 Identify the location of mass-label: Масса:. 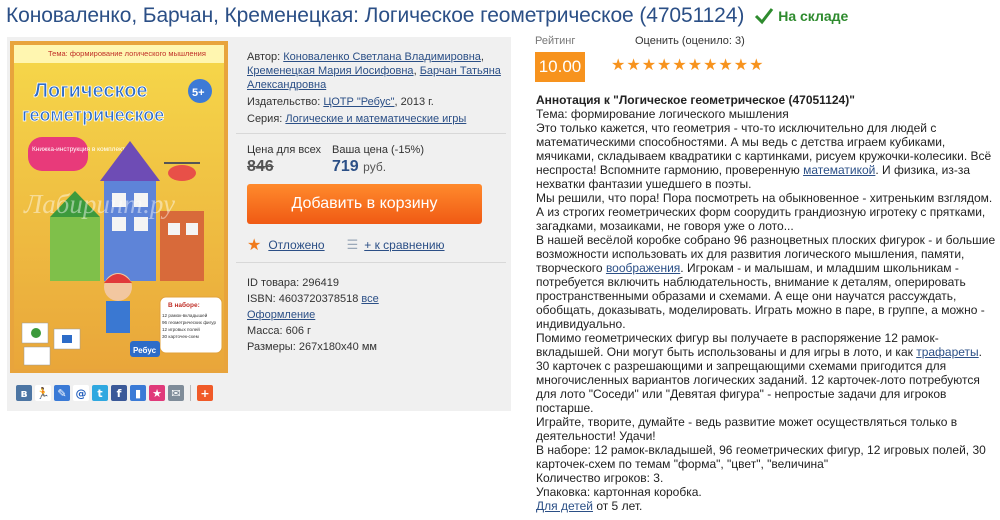
(265, 331).